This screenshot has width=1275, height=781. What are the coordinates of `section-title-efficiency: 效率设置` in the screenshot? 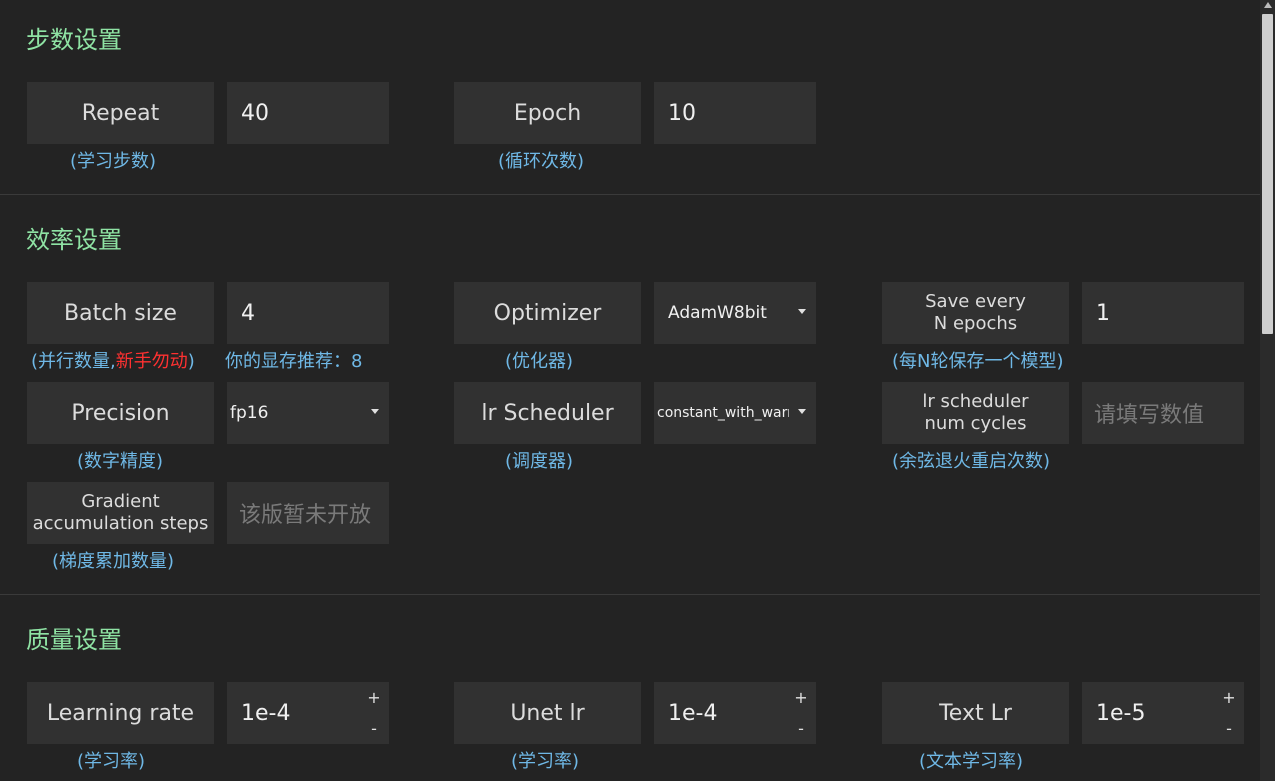 It's located at (74, 240).